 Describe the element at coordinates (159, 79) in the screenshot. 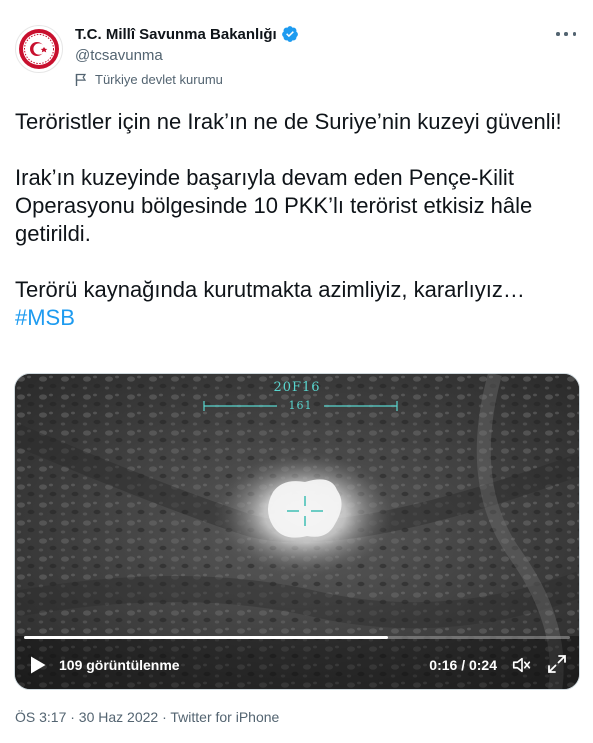

I see `government-label-text: Türkiye devlet kurumu` at that location.